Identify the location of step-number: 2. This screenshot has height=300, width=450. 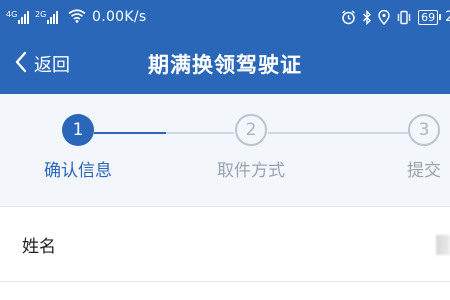
(251, 130).